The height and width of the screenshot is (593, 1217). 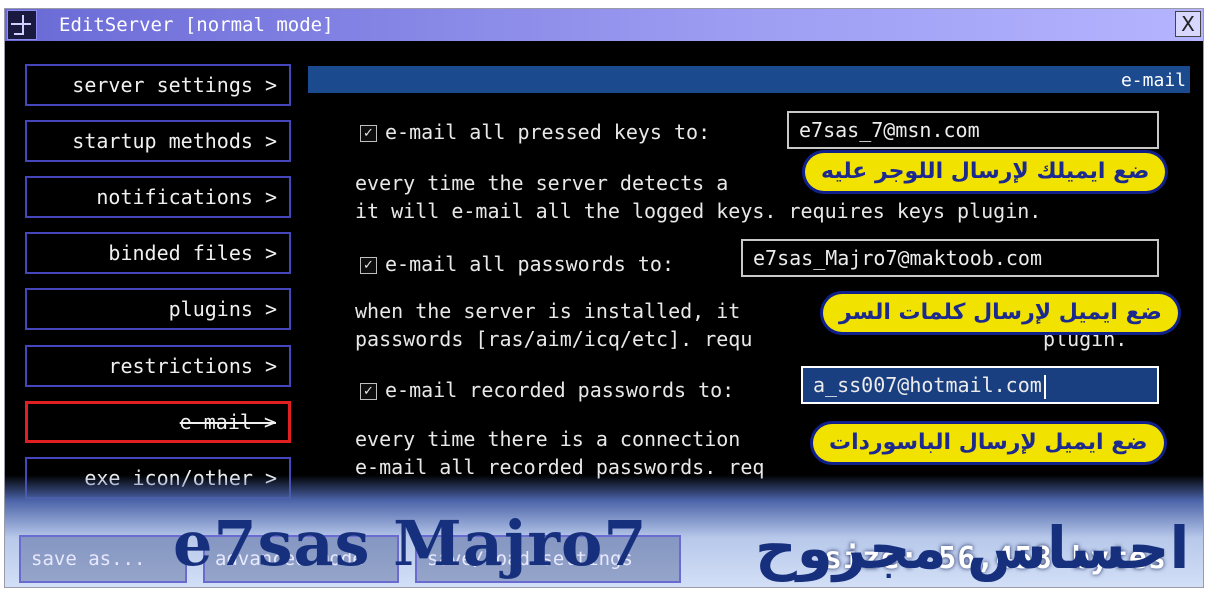 I want to click on nav-plugins: plugins >, so click(x=158, y=309).